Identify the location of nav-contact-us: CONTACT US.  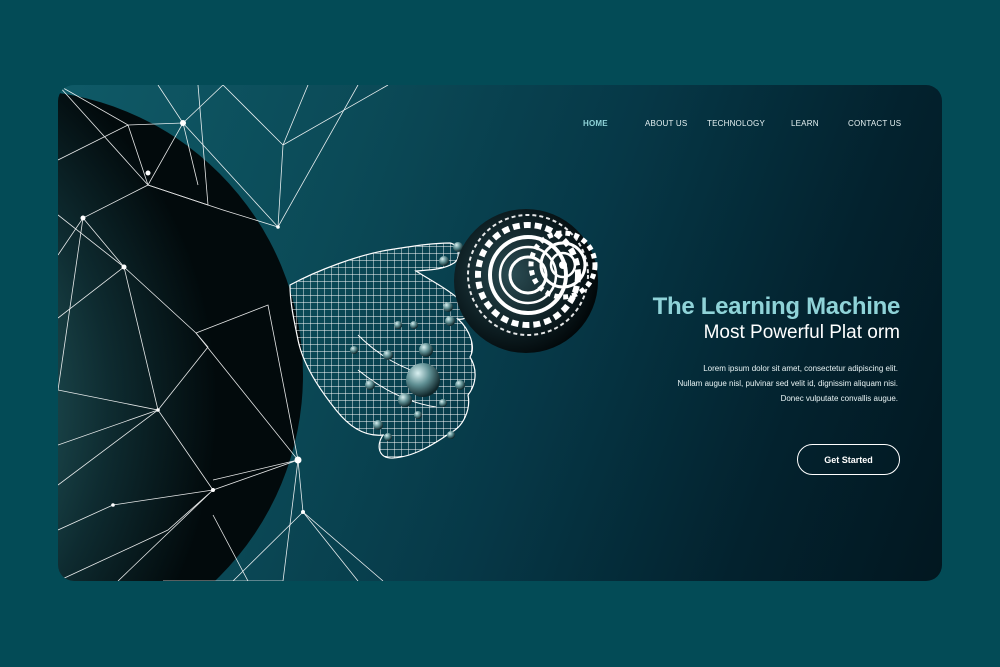
(874, 123).